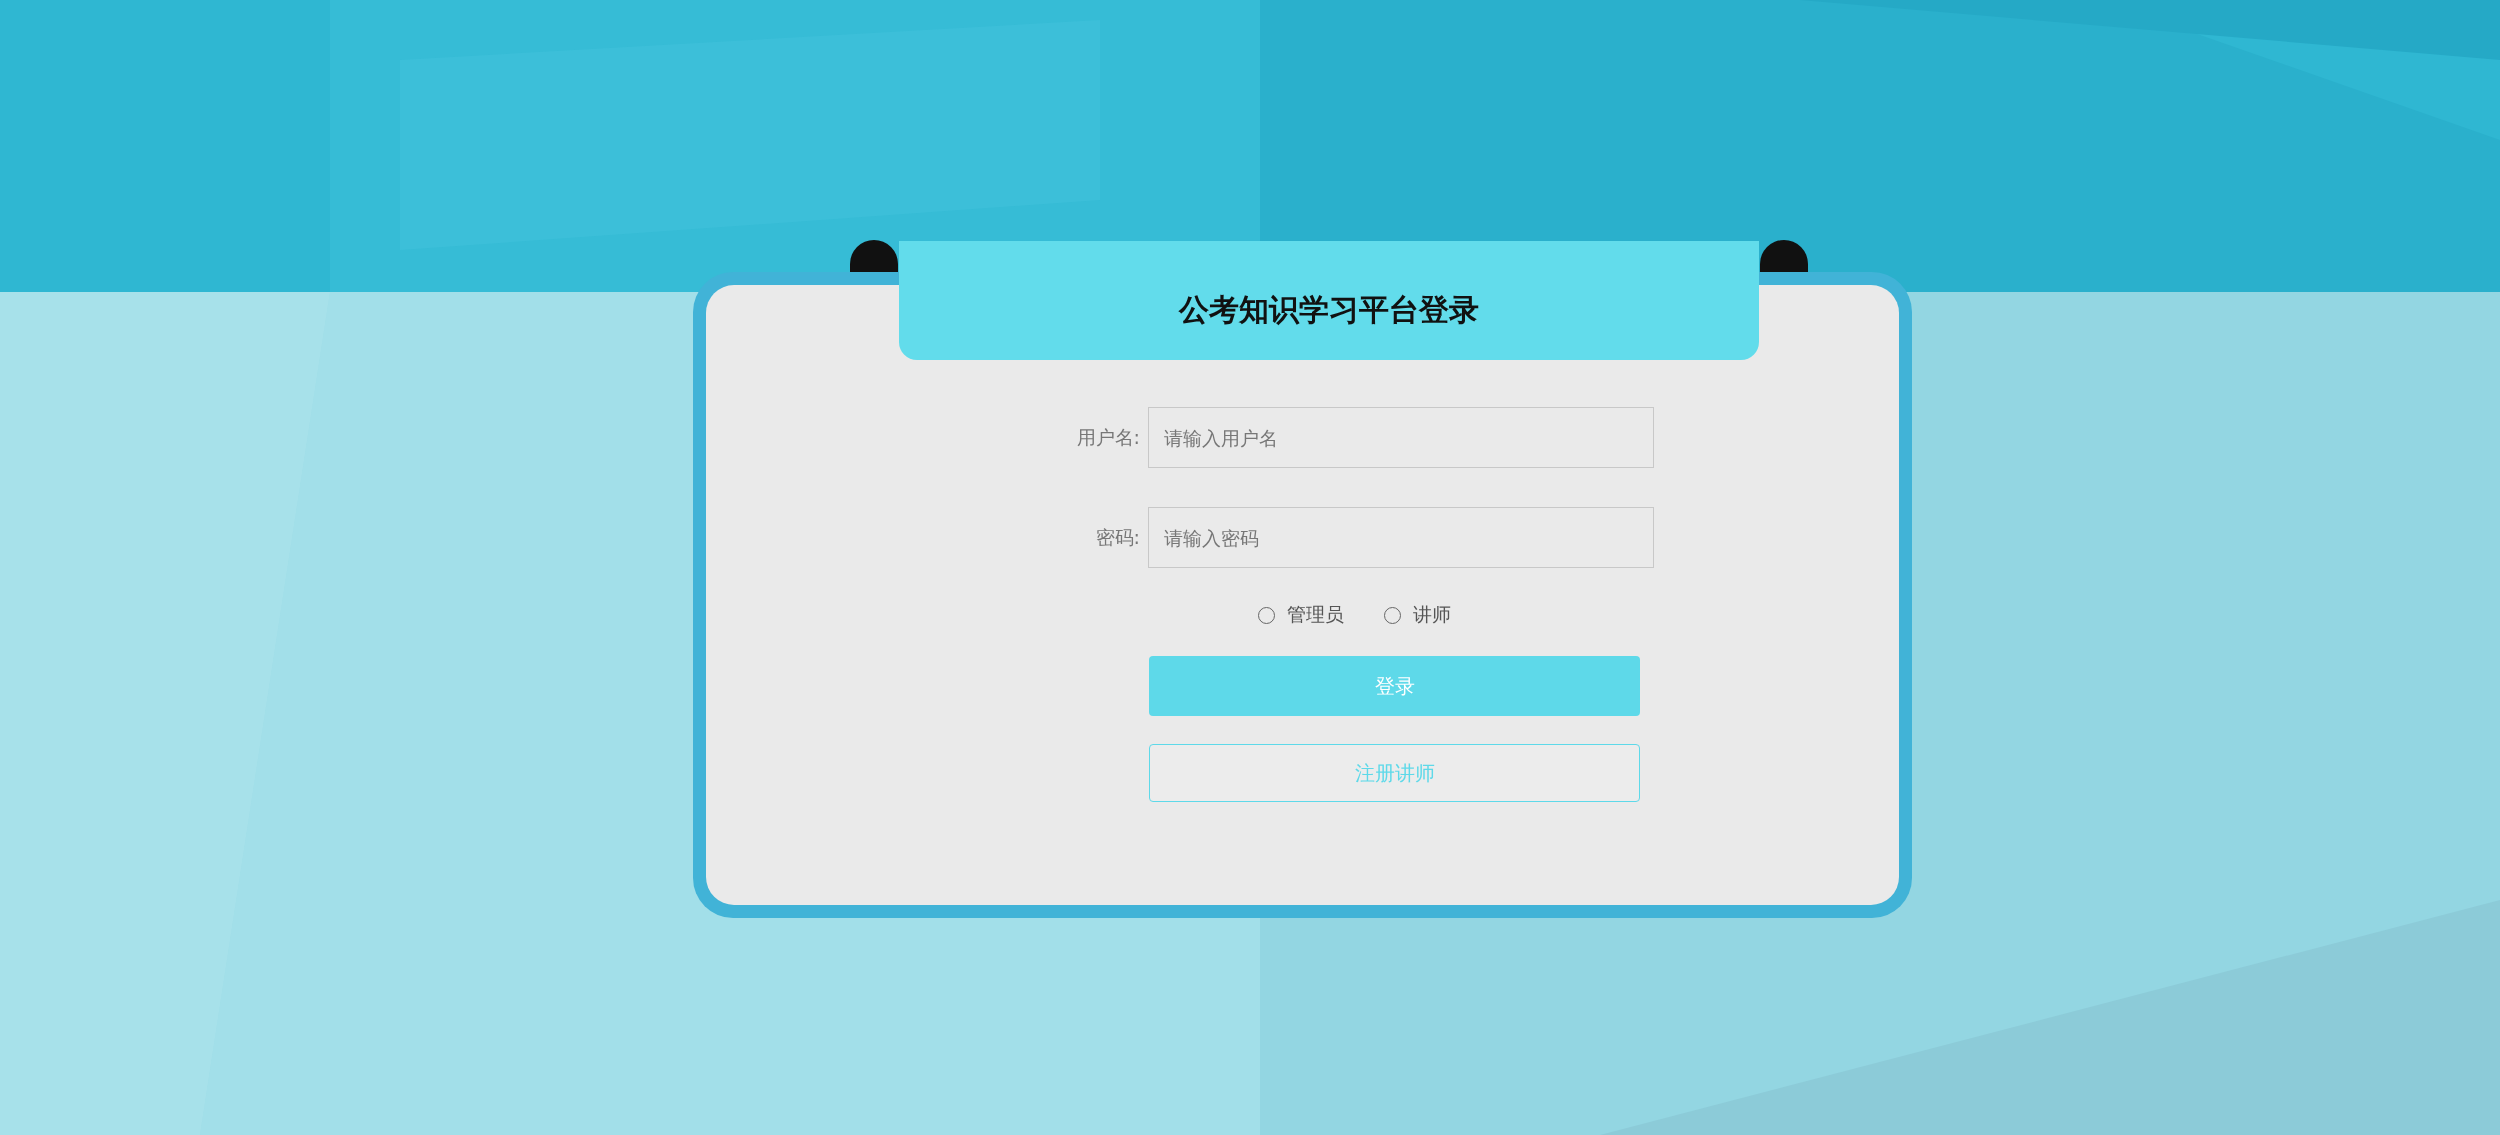 The height and width of the screenshot is (1135, 2500). I want to click on field-label: 密码:, so click(1117, 537).